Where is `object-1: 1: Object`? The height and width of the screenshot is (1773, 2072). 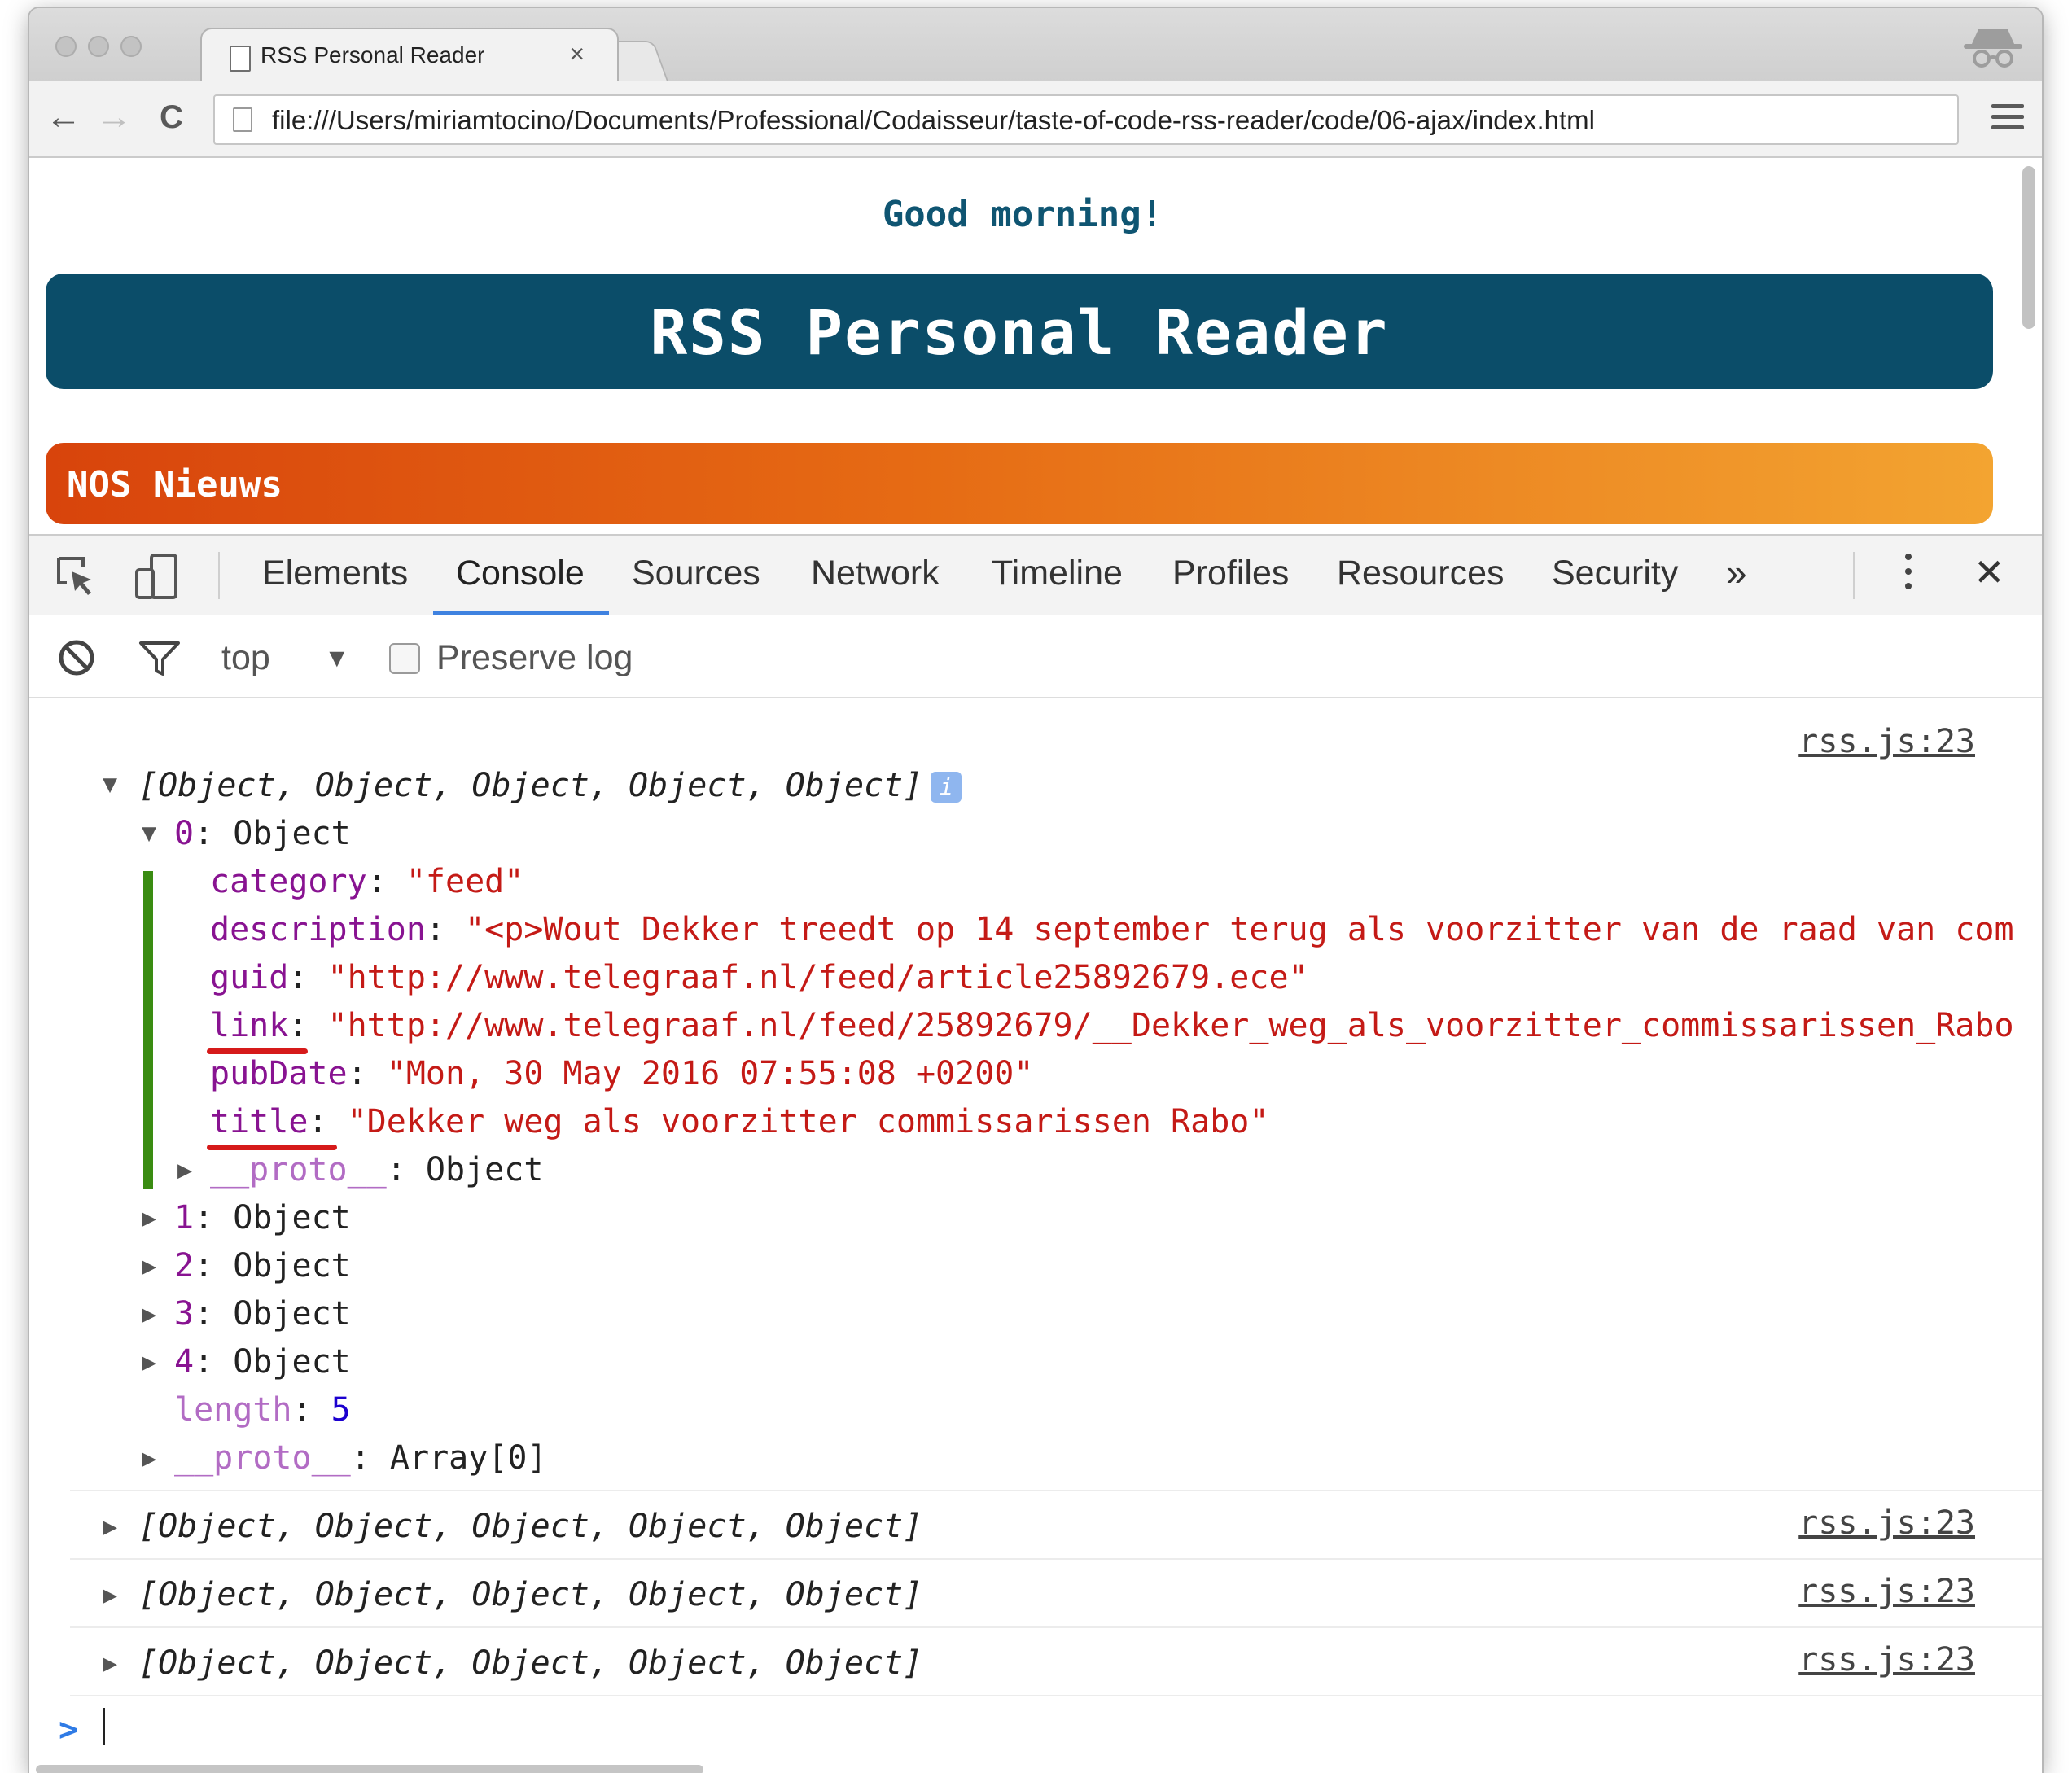
object-1: 1: Object is located at coordinates (263, 1218).